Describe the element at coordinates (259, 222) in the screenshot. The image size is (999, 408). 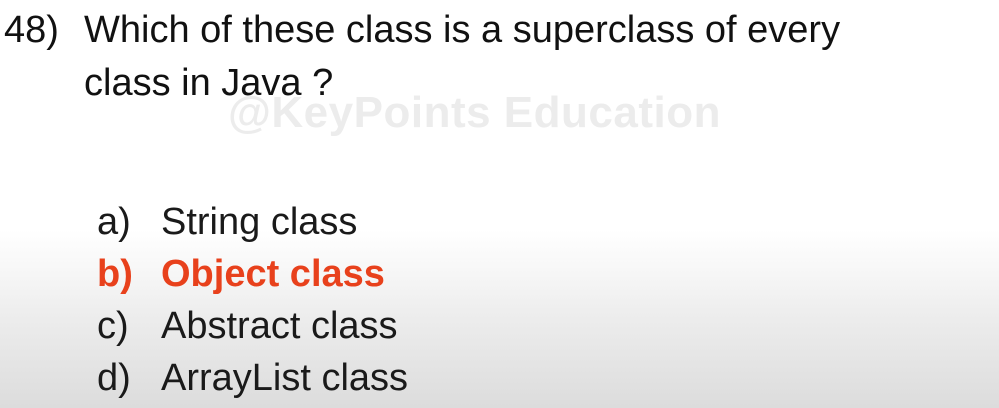
I see `option-text: String class` at that location.